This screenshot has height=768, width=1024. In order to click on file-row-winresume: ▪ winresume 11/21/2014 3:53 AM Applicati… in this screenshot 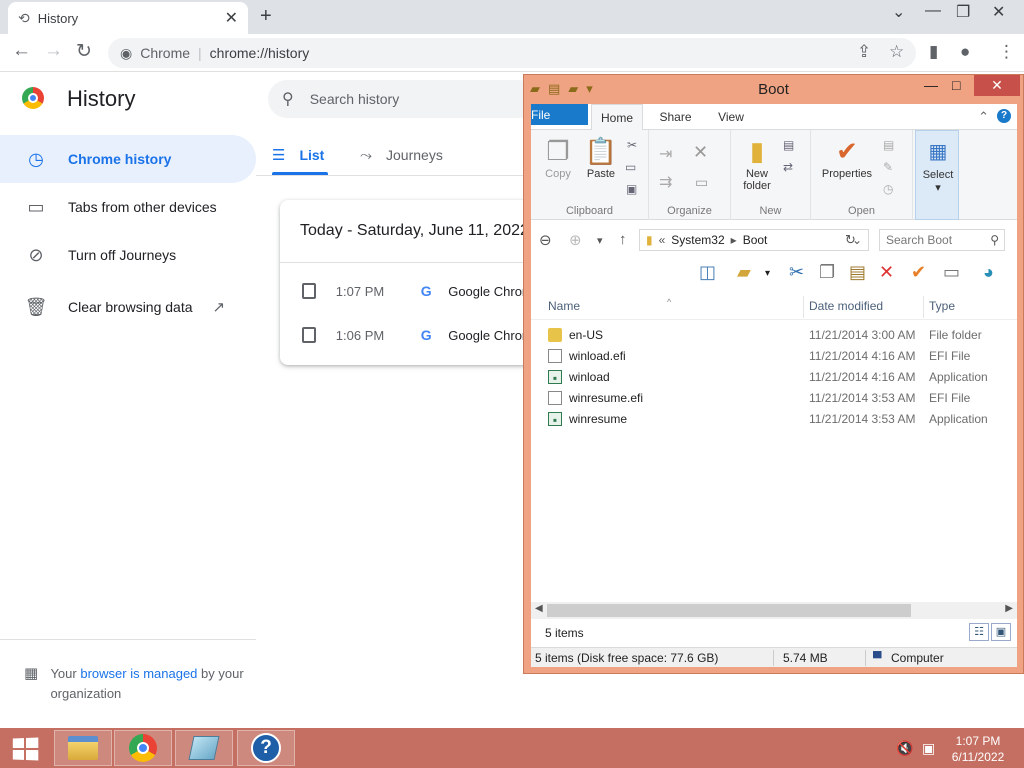, I will do `click(774, 418)`.